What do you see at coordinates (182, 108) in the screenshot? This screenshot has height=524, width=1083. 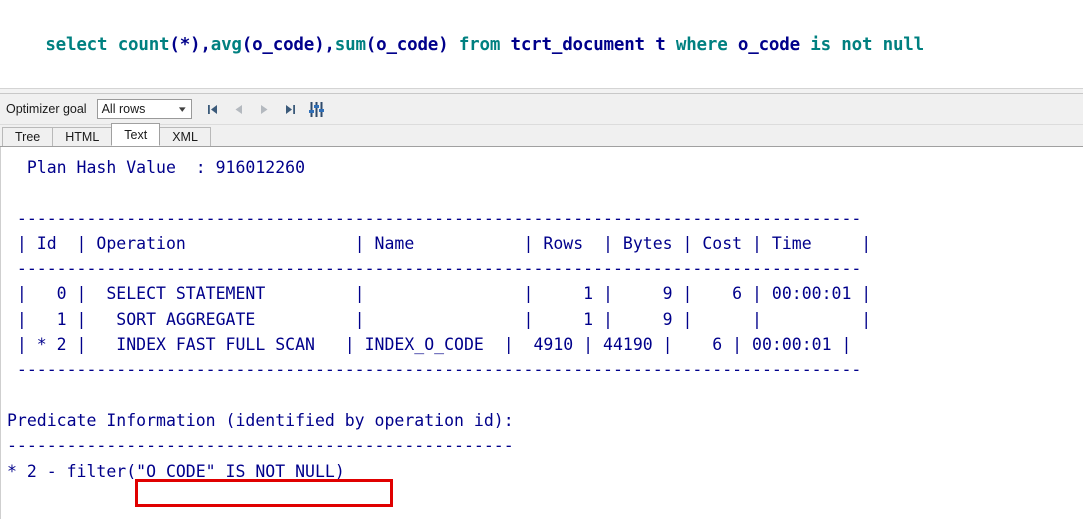 I see `chevron-down-icon: ▾` at bounding box center [182, 108].